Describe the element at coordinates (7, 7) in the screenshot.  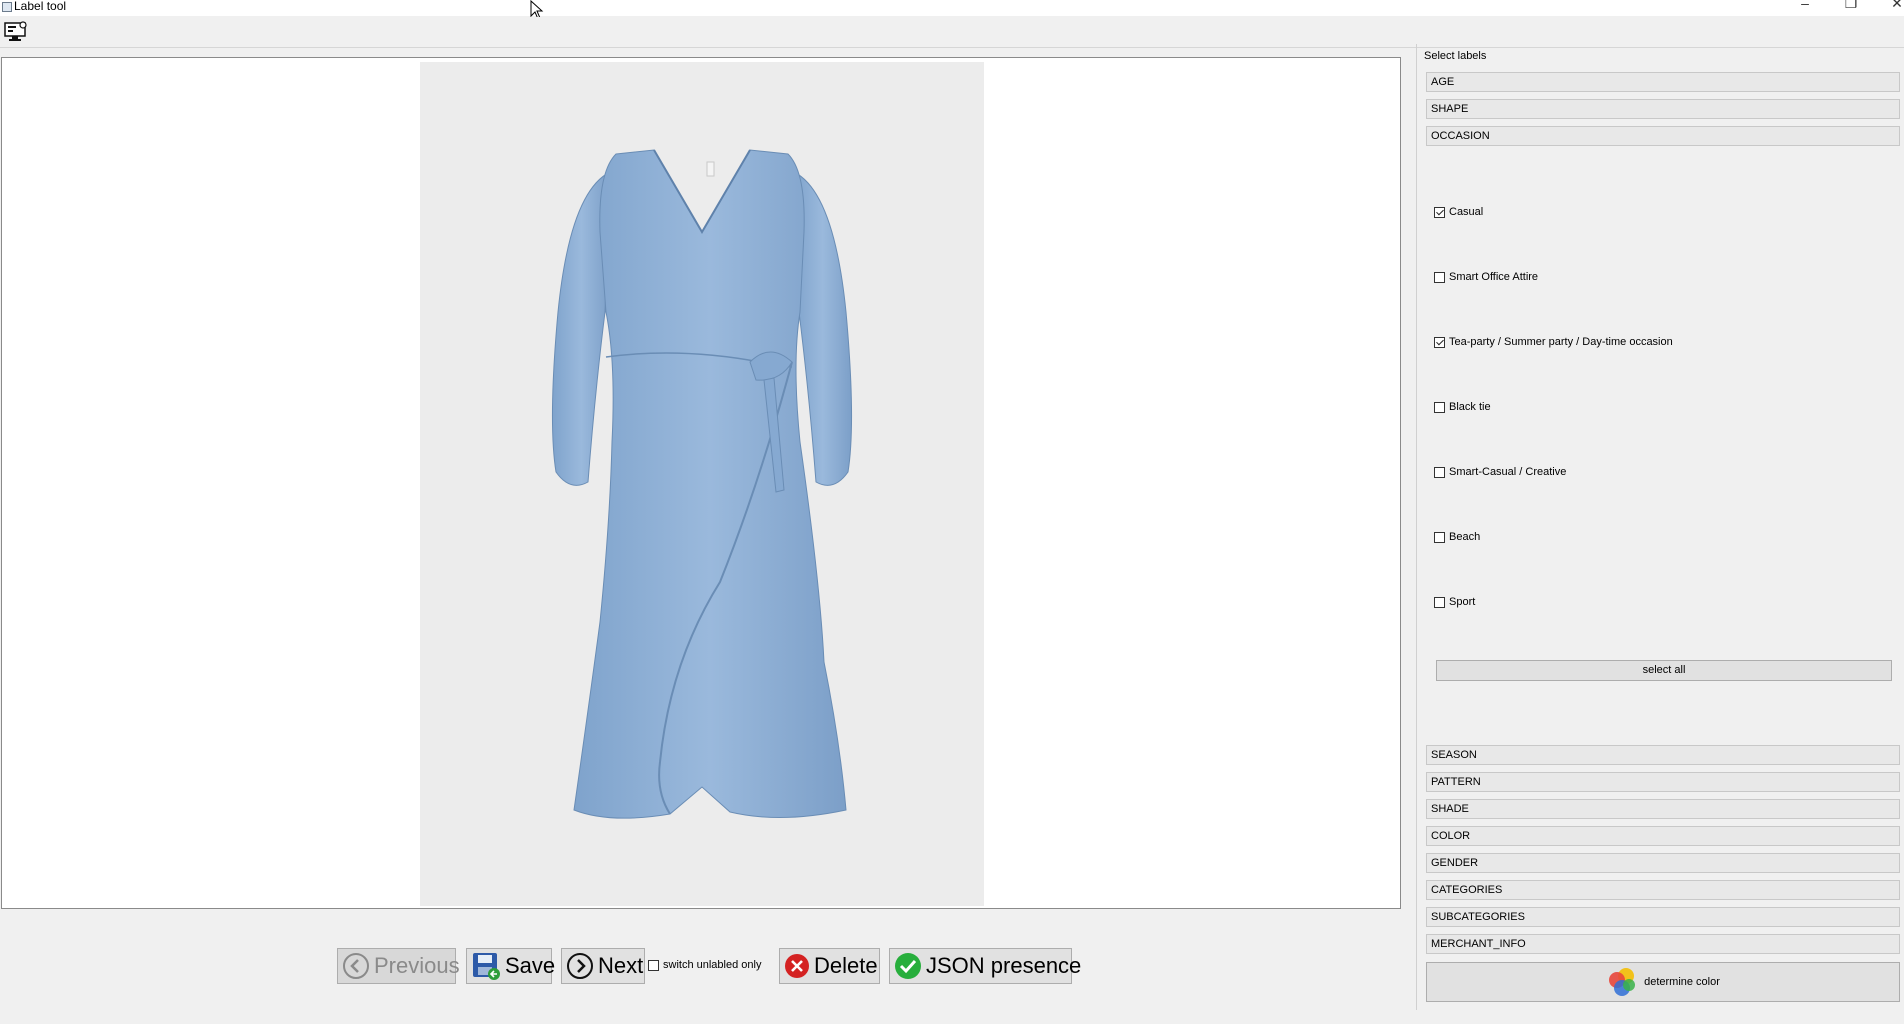
I see `app-icon` at that location.